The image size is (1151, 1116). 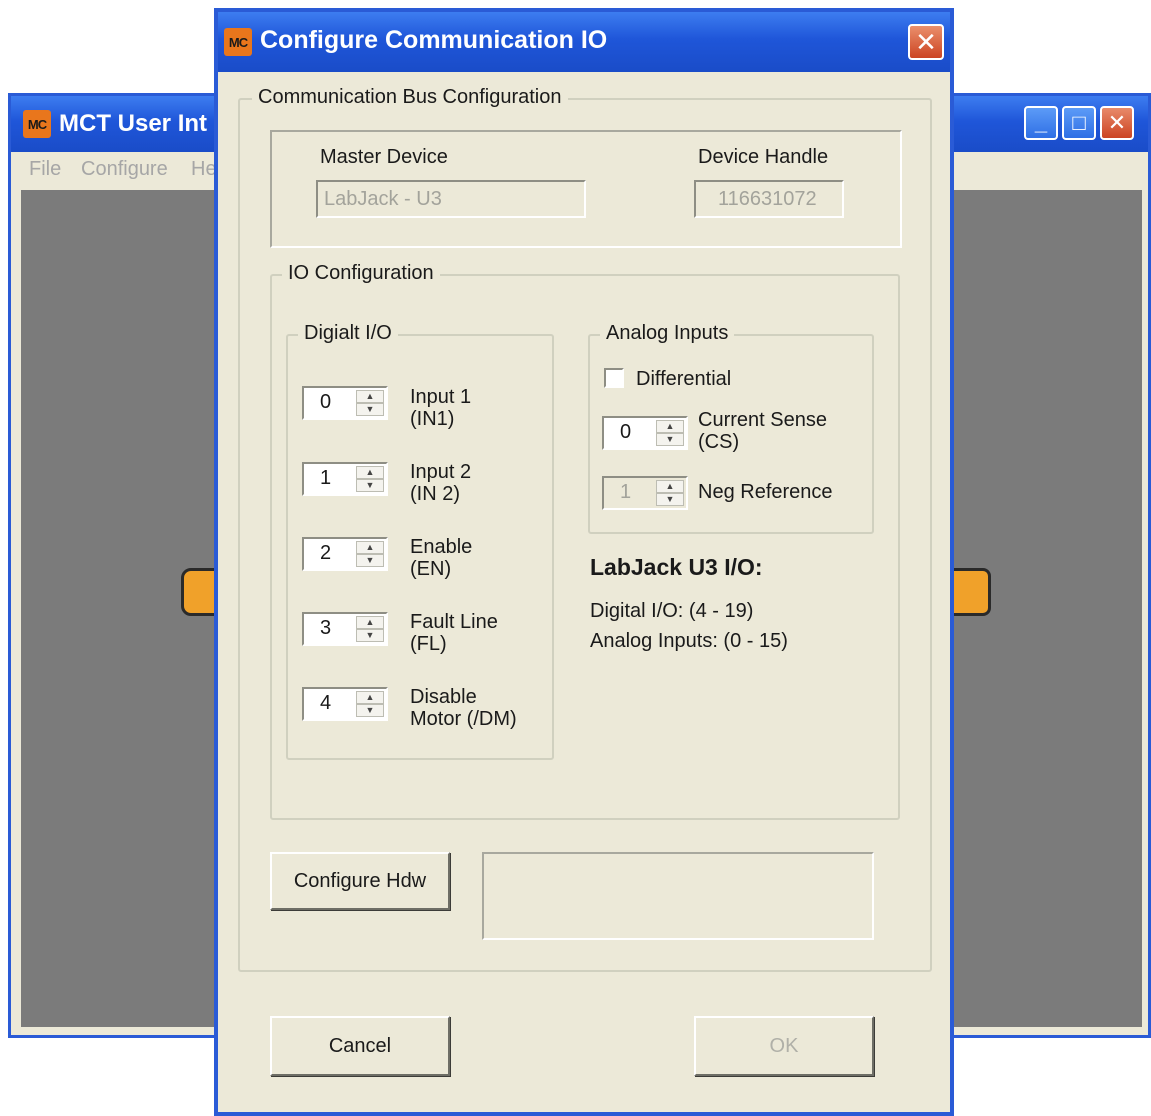 What do you see at coordinates (204, 169) in the screenshot?
I see `menu-help: He` at bounding box center [204, 169].